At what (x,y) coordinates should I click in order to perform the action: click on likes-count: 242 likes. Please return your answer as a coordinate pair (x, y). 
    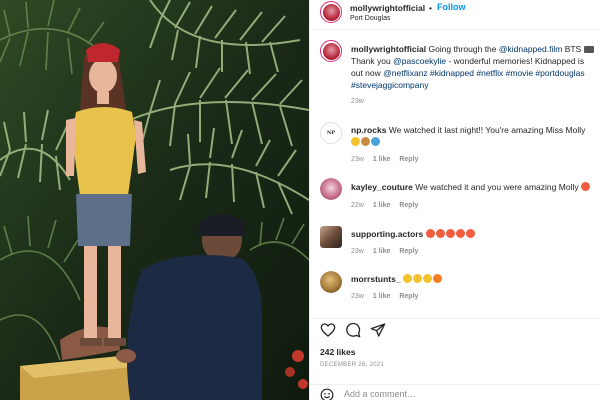
    Looking at the image, I should click on (337, 352).